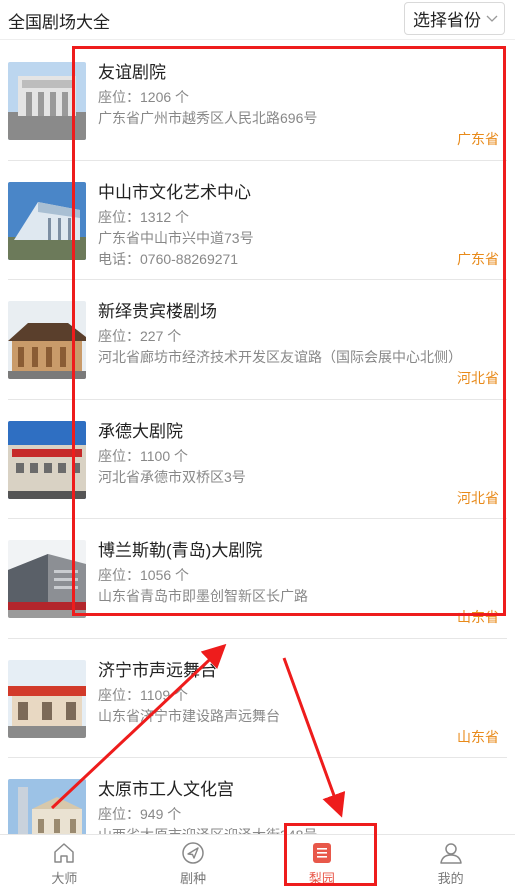  I want to click on theater-name: 济宁市声远舞台, so click(157, 670).